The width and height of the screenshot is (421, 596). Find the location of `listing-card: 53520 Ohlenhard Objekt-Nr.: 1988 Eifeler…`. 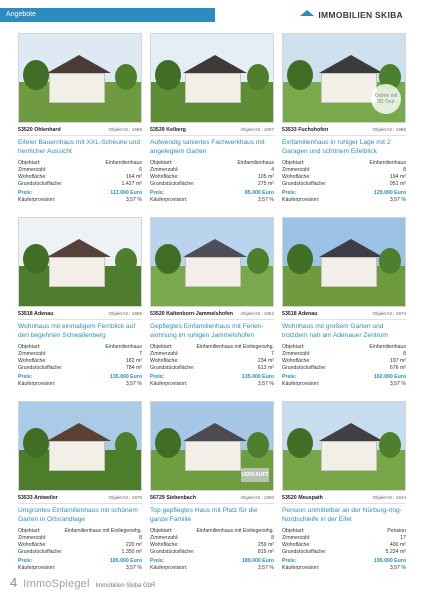

listing-card: 53520 Ohlenhard Objekt-Nr.: 1988 Eifeler… is located at coordinates (80, 120).